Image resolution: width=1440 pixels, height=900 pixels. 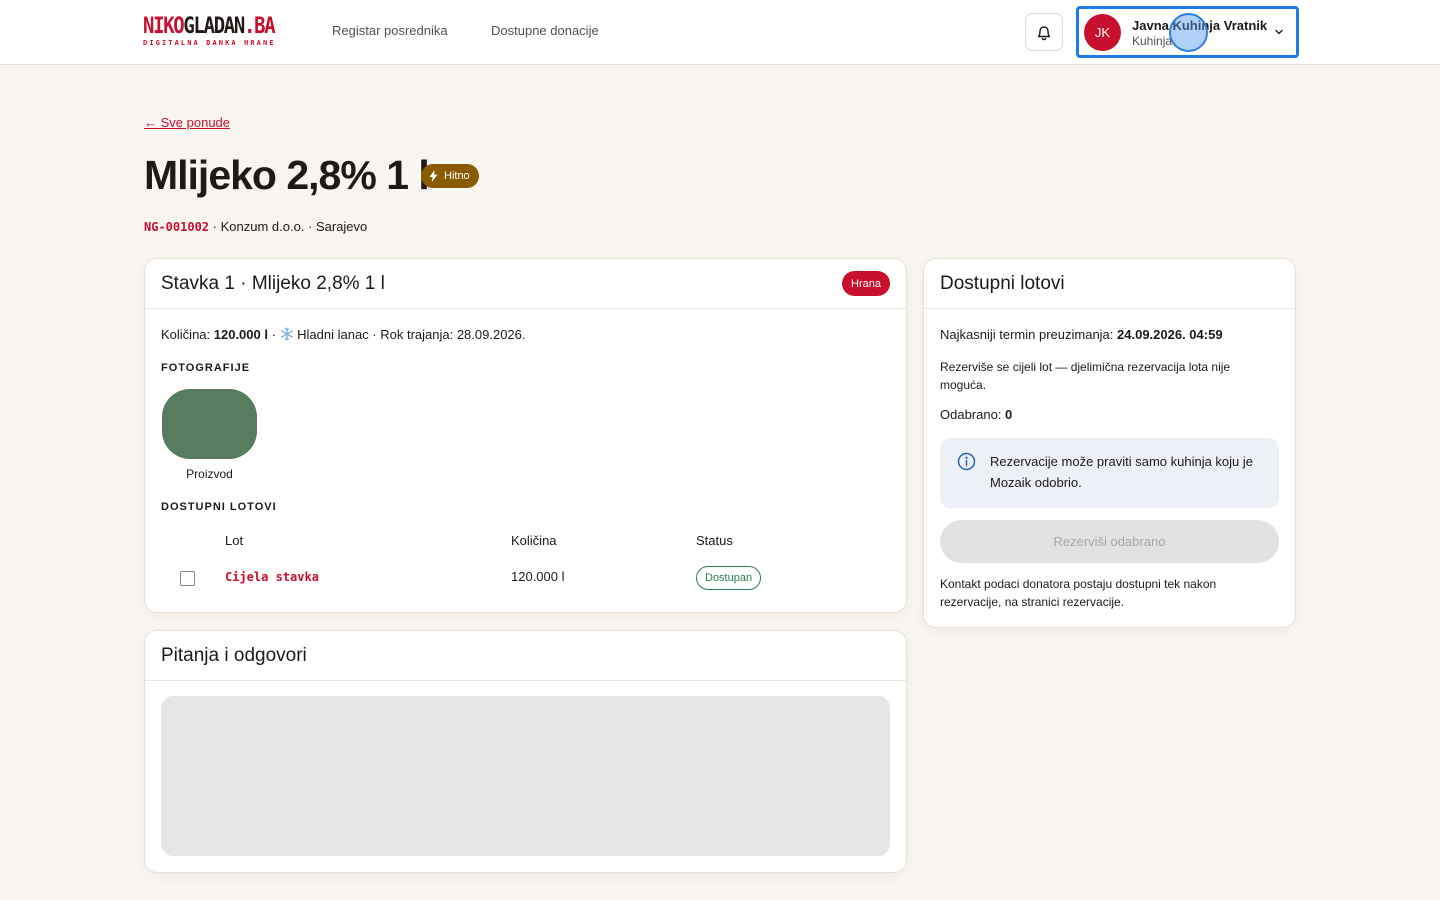 I want to click on notifications-button, so click(x=1044, y=32).